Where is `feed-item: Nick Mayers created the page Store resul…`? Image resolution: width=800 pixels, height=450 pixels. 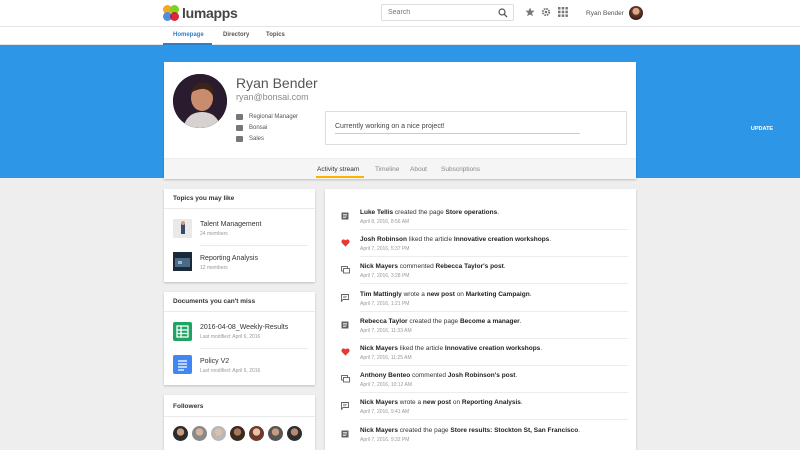
feed-item: Nick Mayers created the page Store resul… is located at coordinates (480, 434).